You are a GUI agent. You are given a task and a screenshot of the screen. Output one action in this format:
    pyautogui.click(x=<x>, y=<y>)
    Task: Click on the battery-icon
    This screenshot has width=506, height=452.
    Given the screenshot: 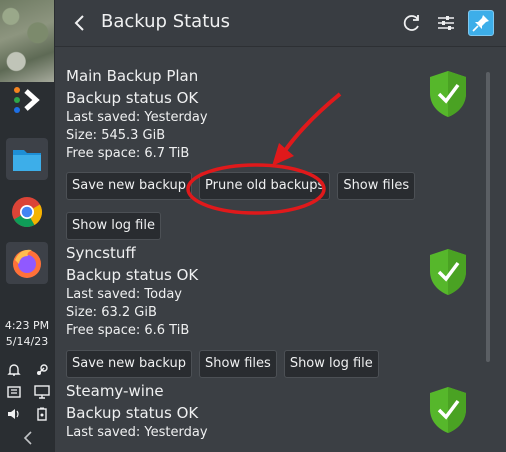 What is the action you would take?
    pyautogui.click(x=42, y=413)
    